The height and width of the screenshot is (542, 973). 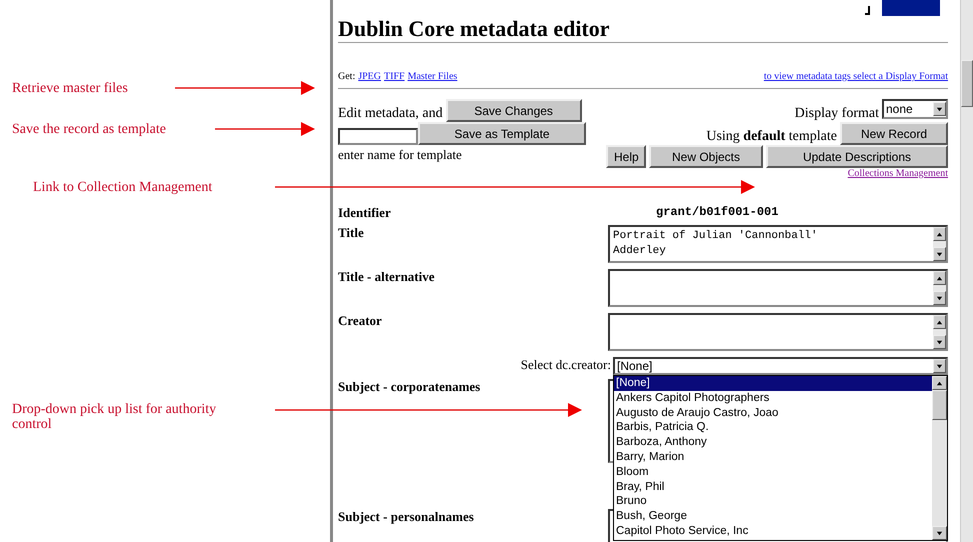 What do you see at coordinates (474, 29) in the screenshot?
I see `page-title: Dublin Core metadata editor` at bounding box center [474, 29].